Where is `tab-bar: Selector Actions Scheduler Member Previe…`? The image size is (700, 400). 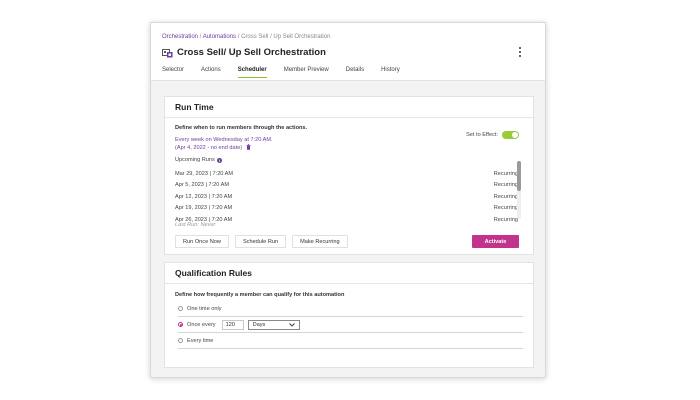 tab-bar: Selector Actions Scheduler Member Previe… is located at coordinates (289, 72).